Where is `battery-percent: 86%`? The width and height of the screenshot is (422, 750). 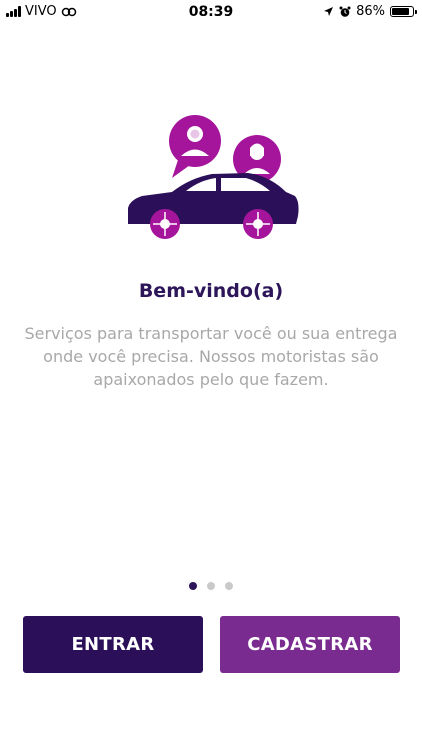
battery-percent: 86% is located at coordinates (370, 11).